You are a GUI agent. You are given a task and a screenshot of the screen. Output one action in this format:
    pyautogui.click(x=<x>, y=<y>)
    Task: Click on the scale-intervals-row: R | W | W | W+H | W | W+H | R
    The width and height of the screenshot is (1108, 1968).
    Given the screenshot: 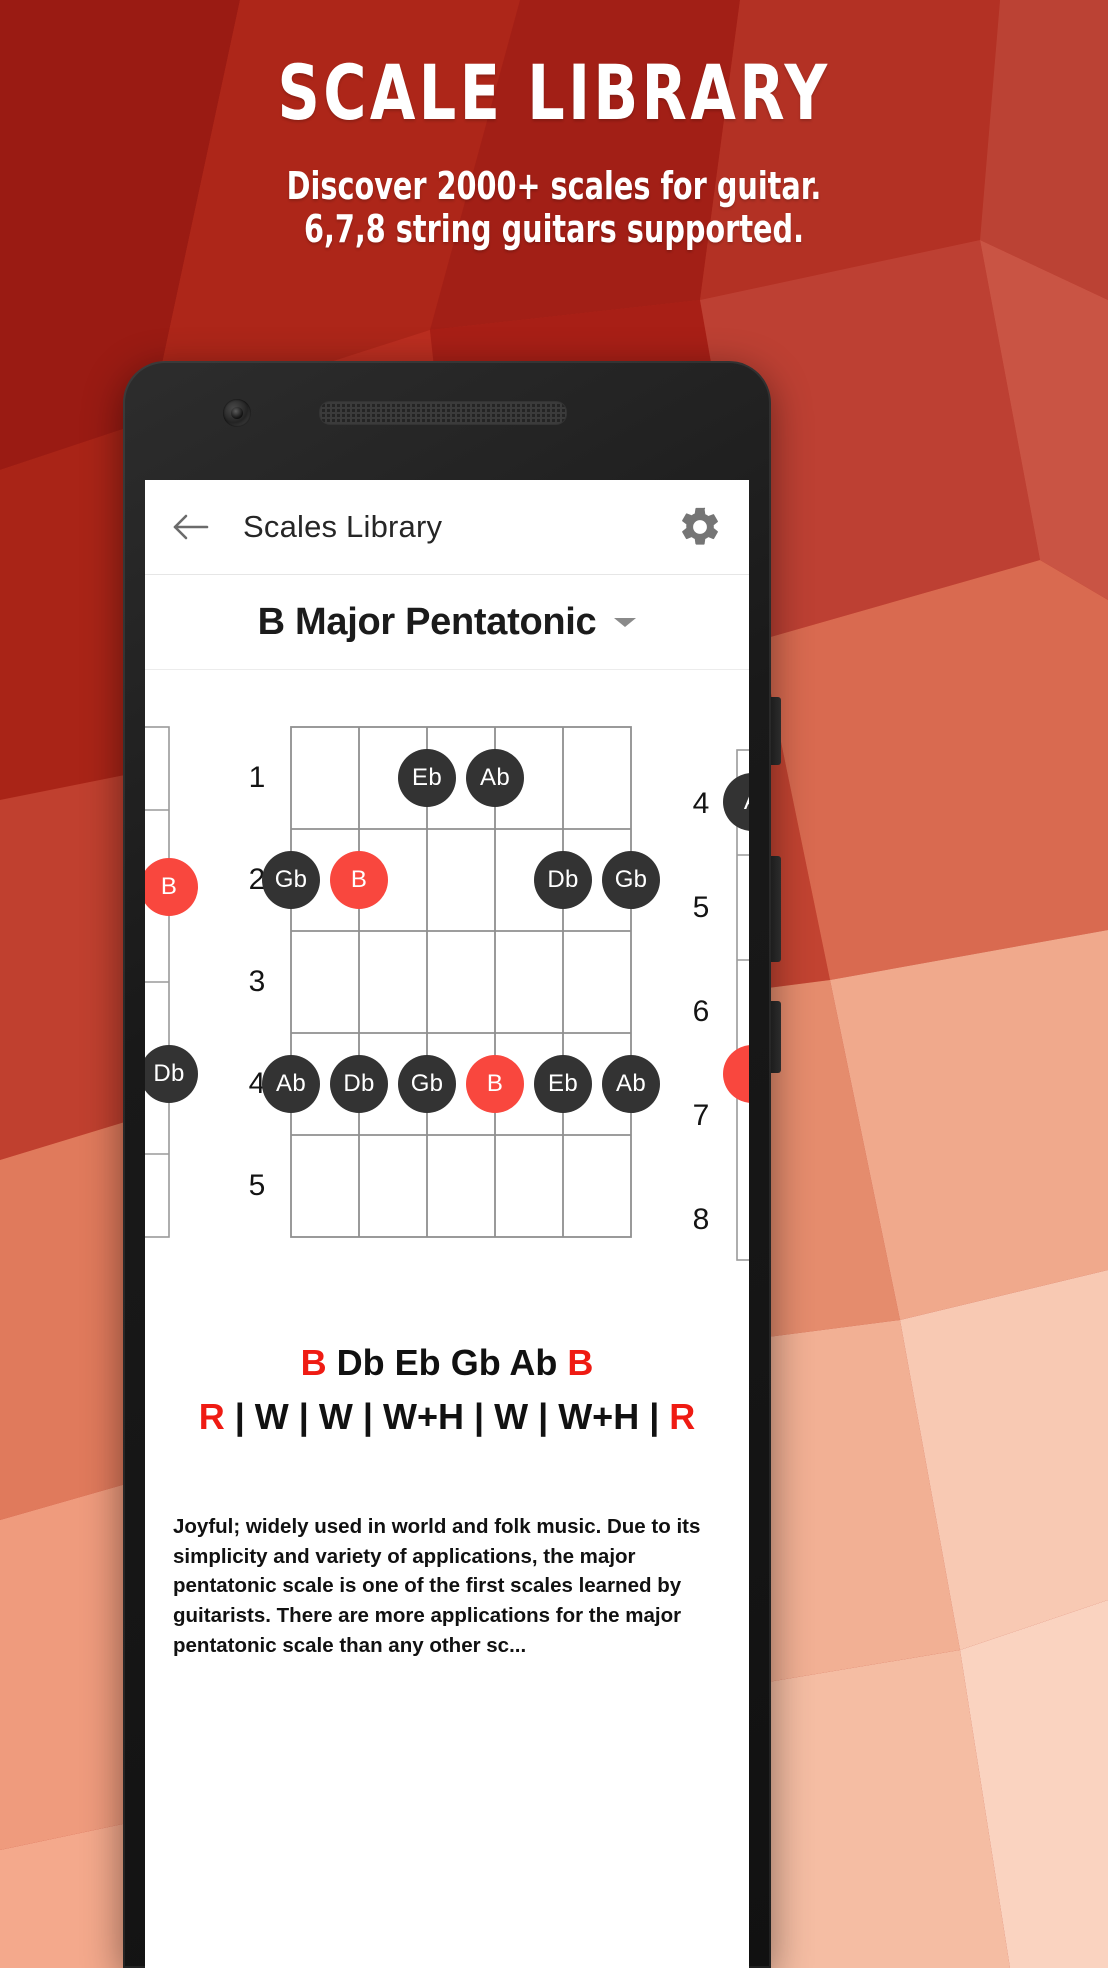 What is the action you would take?
    pyautogui.click(x=447, y=1417)
    